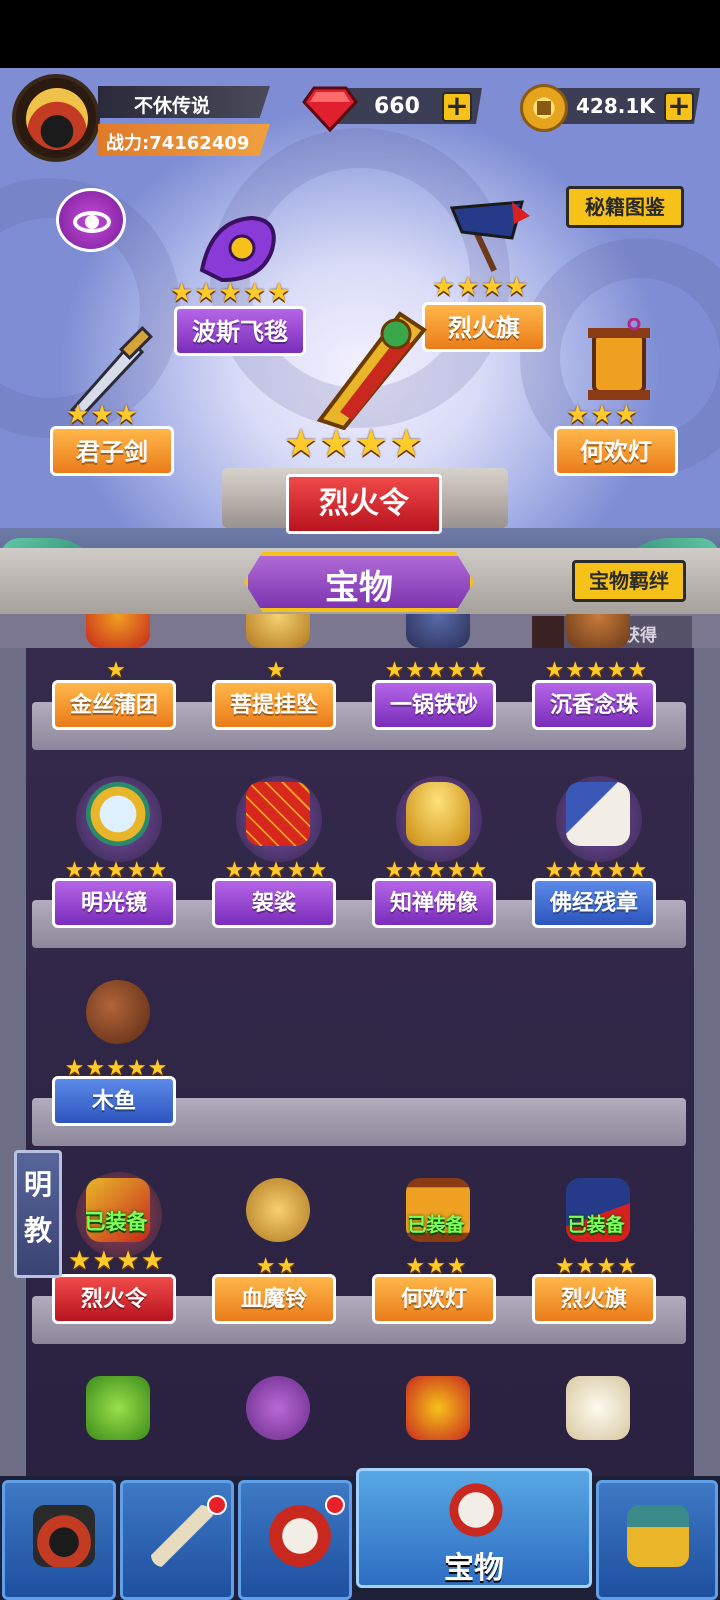  I want to click on kasaya-robe-icon, so click(278, 814).